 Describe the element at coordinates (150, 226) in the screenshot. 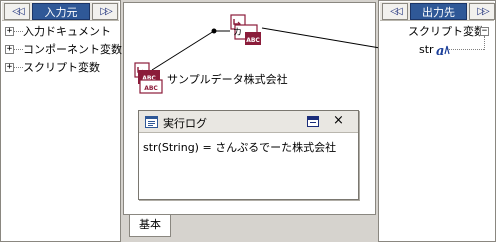

I see `tab-basic: 基本` at that location.